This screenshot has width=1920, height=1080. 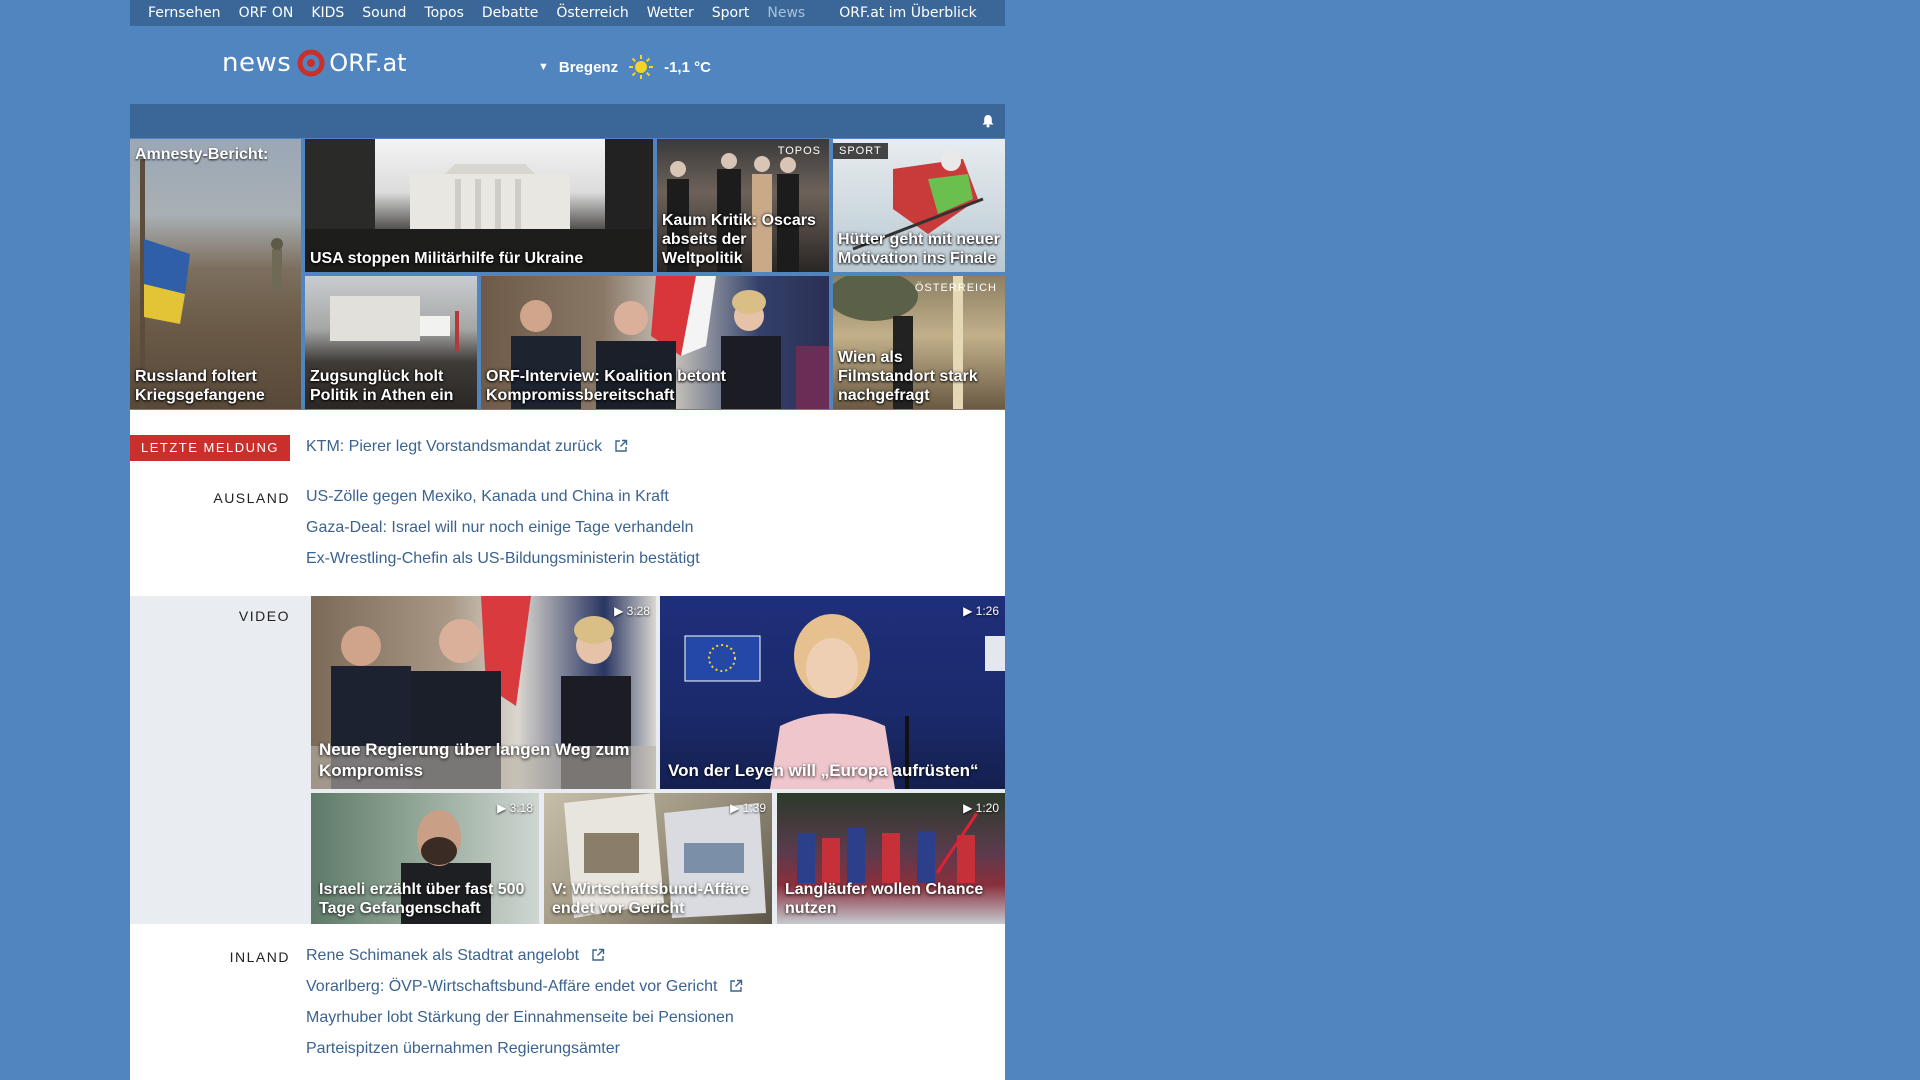 I want to click on weather-widget: ▼ Bregenz -1,1 °C, so click(x=624, y=67).